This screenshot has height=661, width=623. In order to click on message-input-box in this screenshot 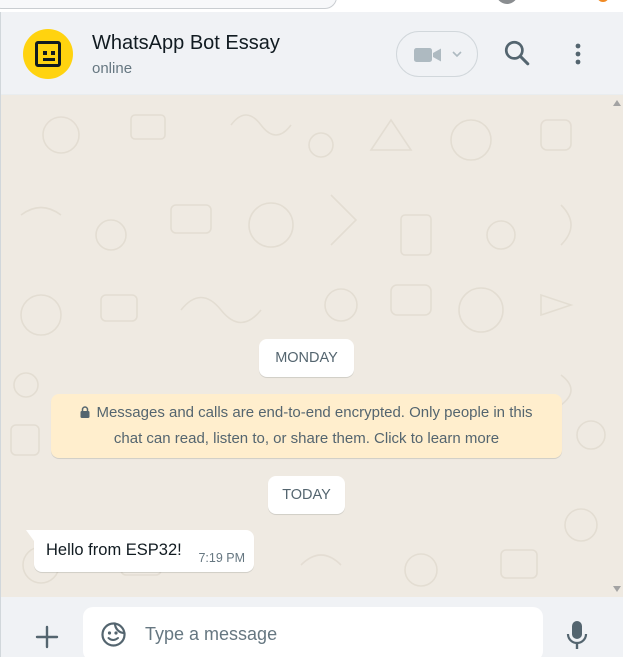, I will do `click(313, 634)`.